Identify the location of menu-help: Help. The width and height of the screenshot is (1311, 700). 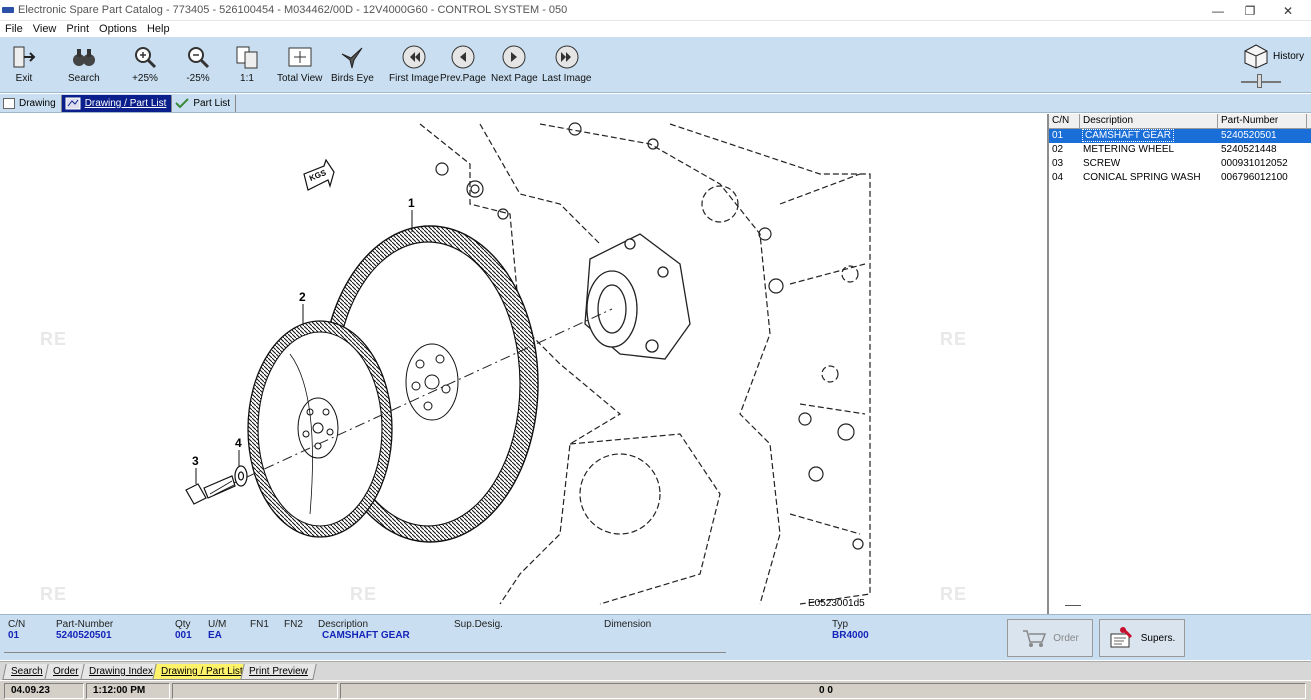
(158, 29).